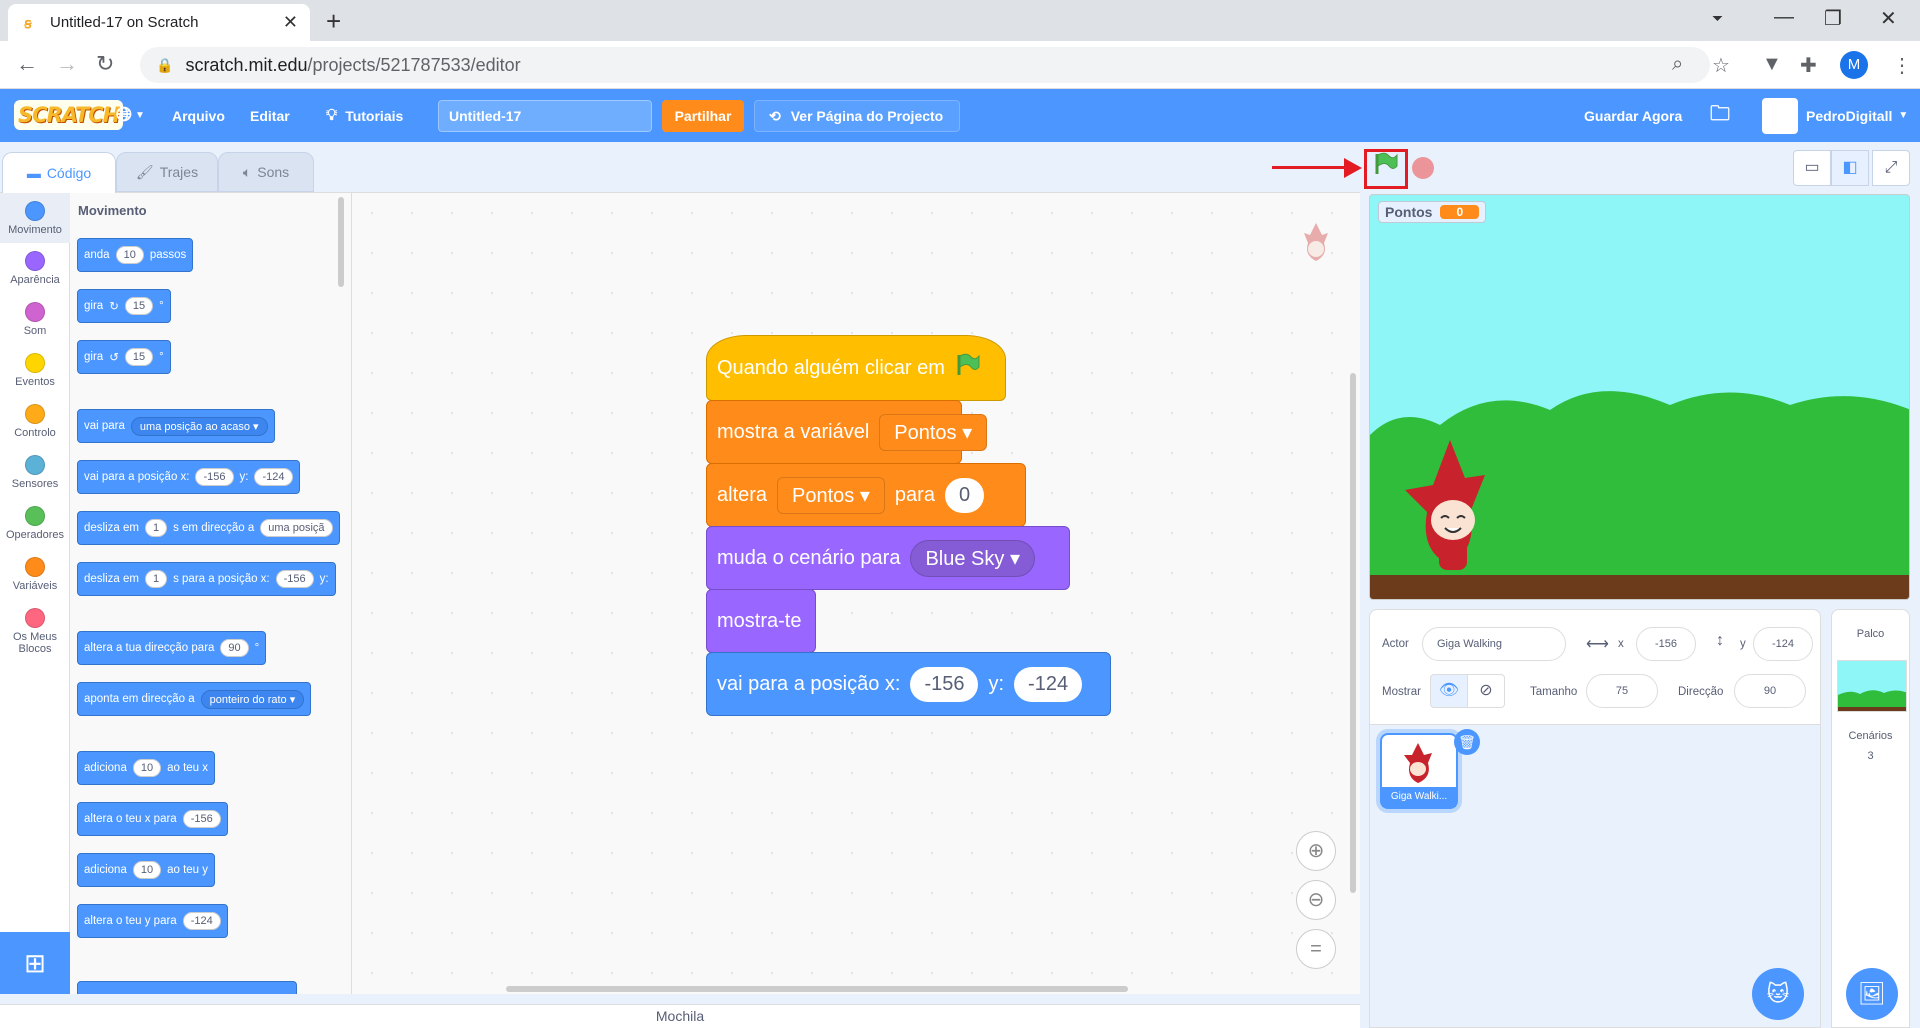  Describe the element at coordinates (1449, 691) in the screenshot. I see `show-visible-toggle: 👁︎` at that location.